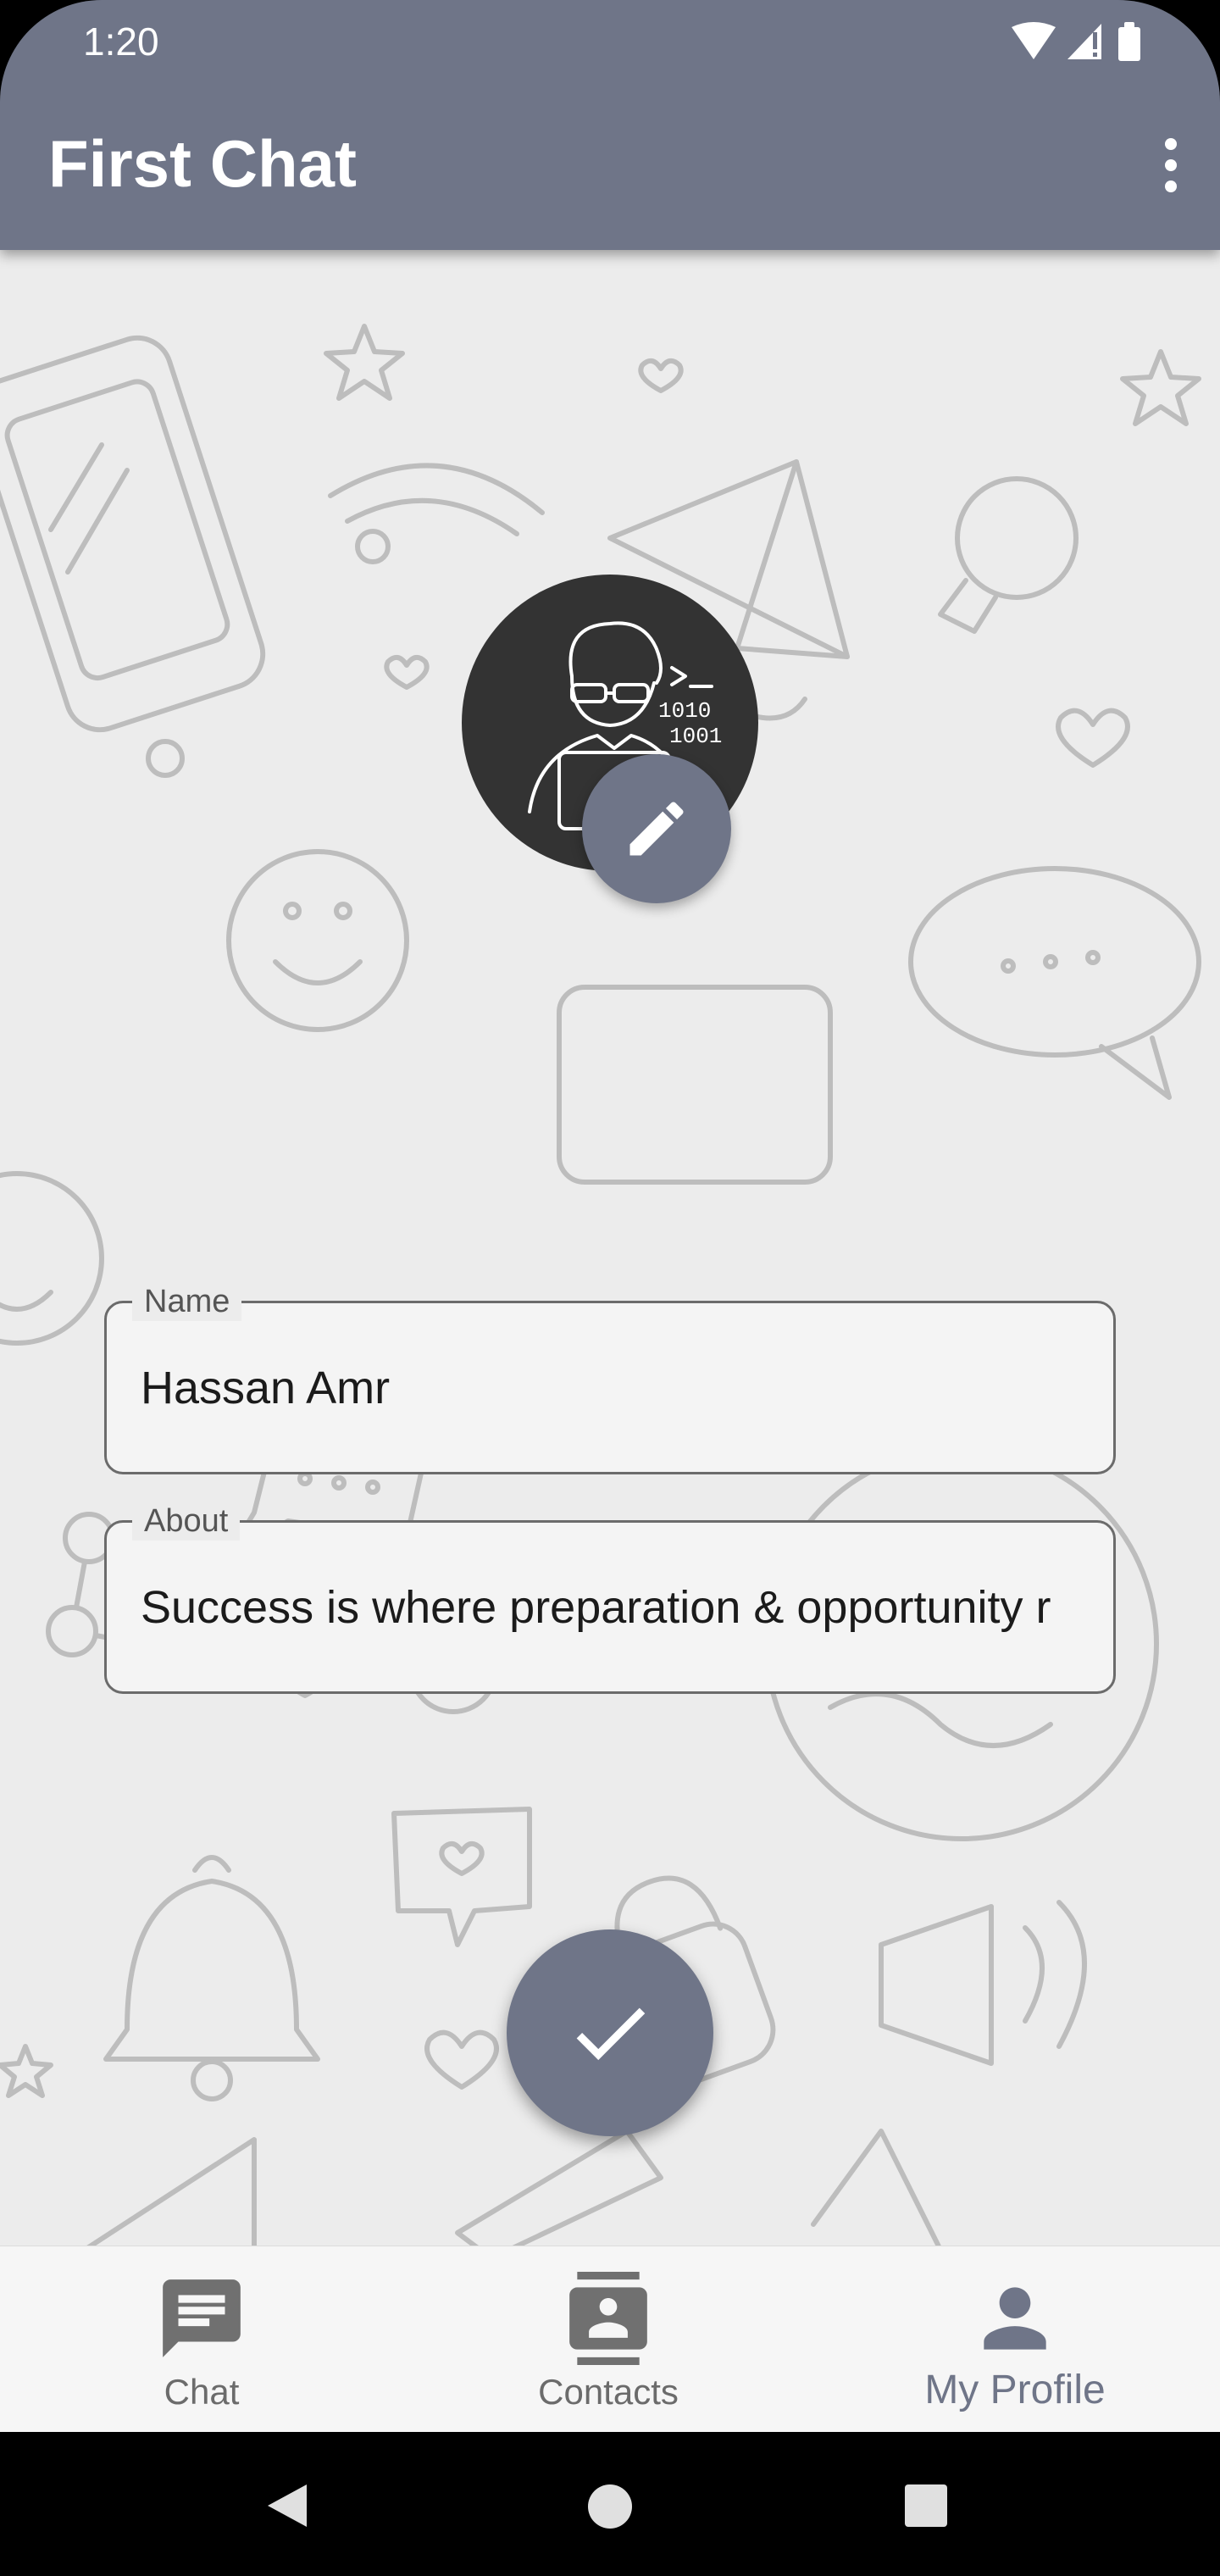  What do you see at coordinates (1129, 41) in the screenshot?
I see `battery-icon` at bounding box center [1129, 41].